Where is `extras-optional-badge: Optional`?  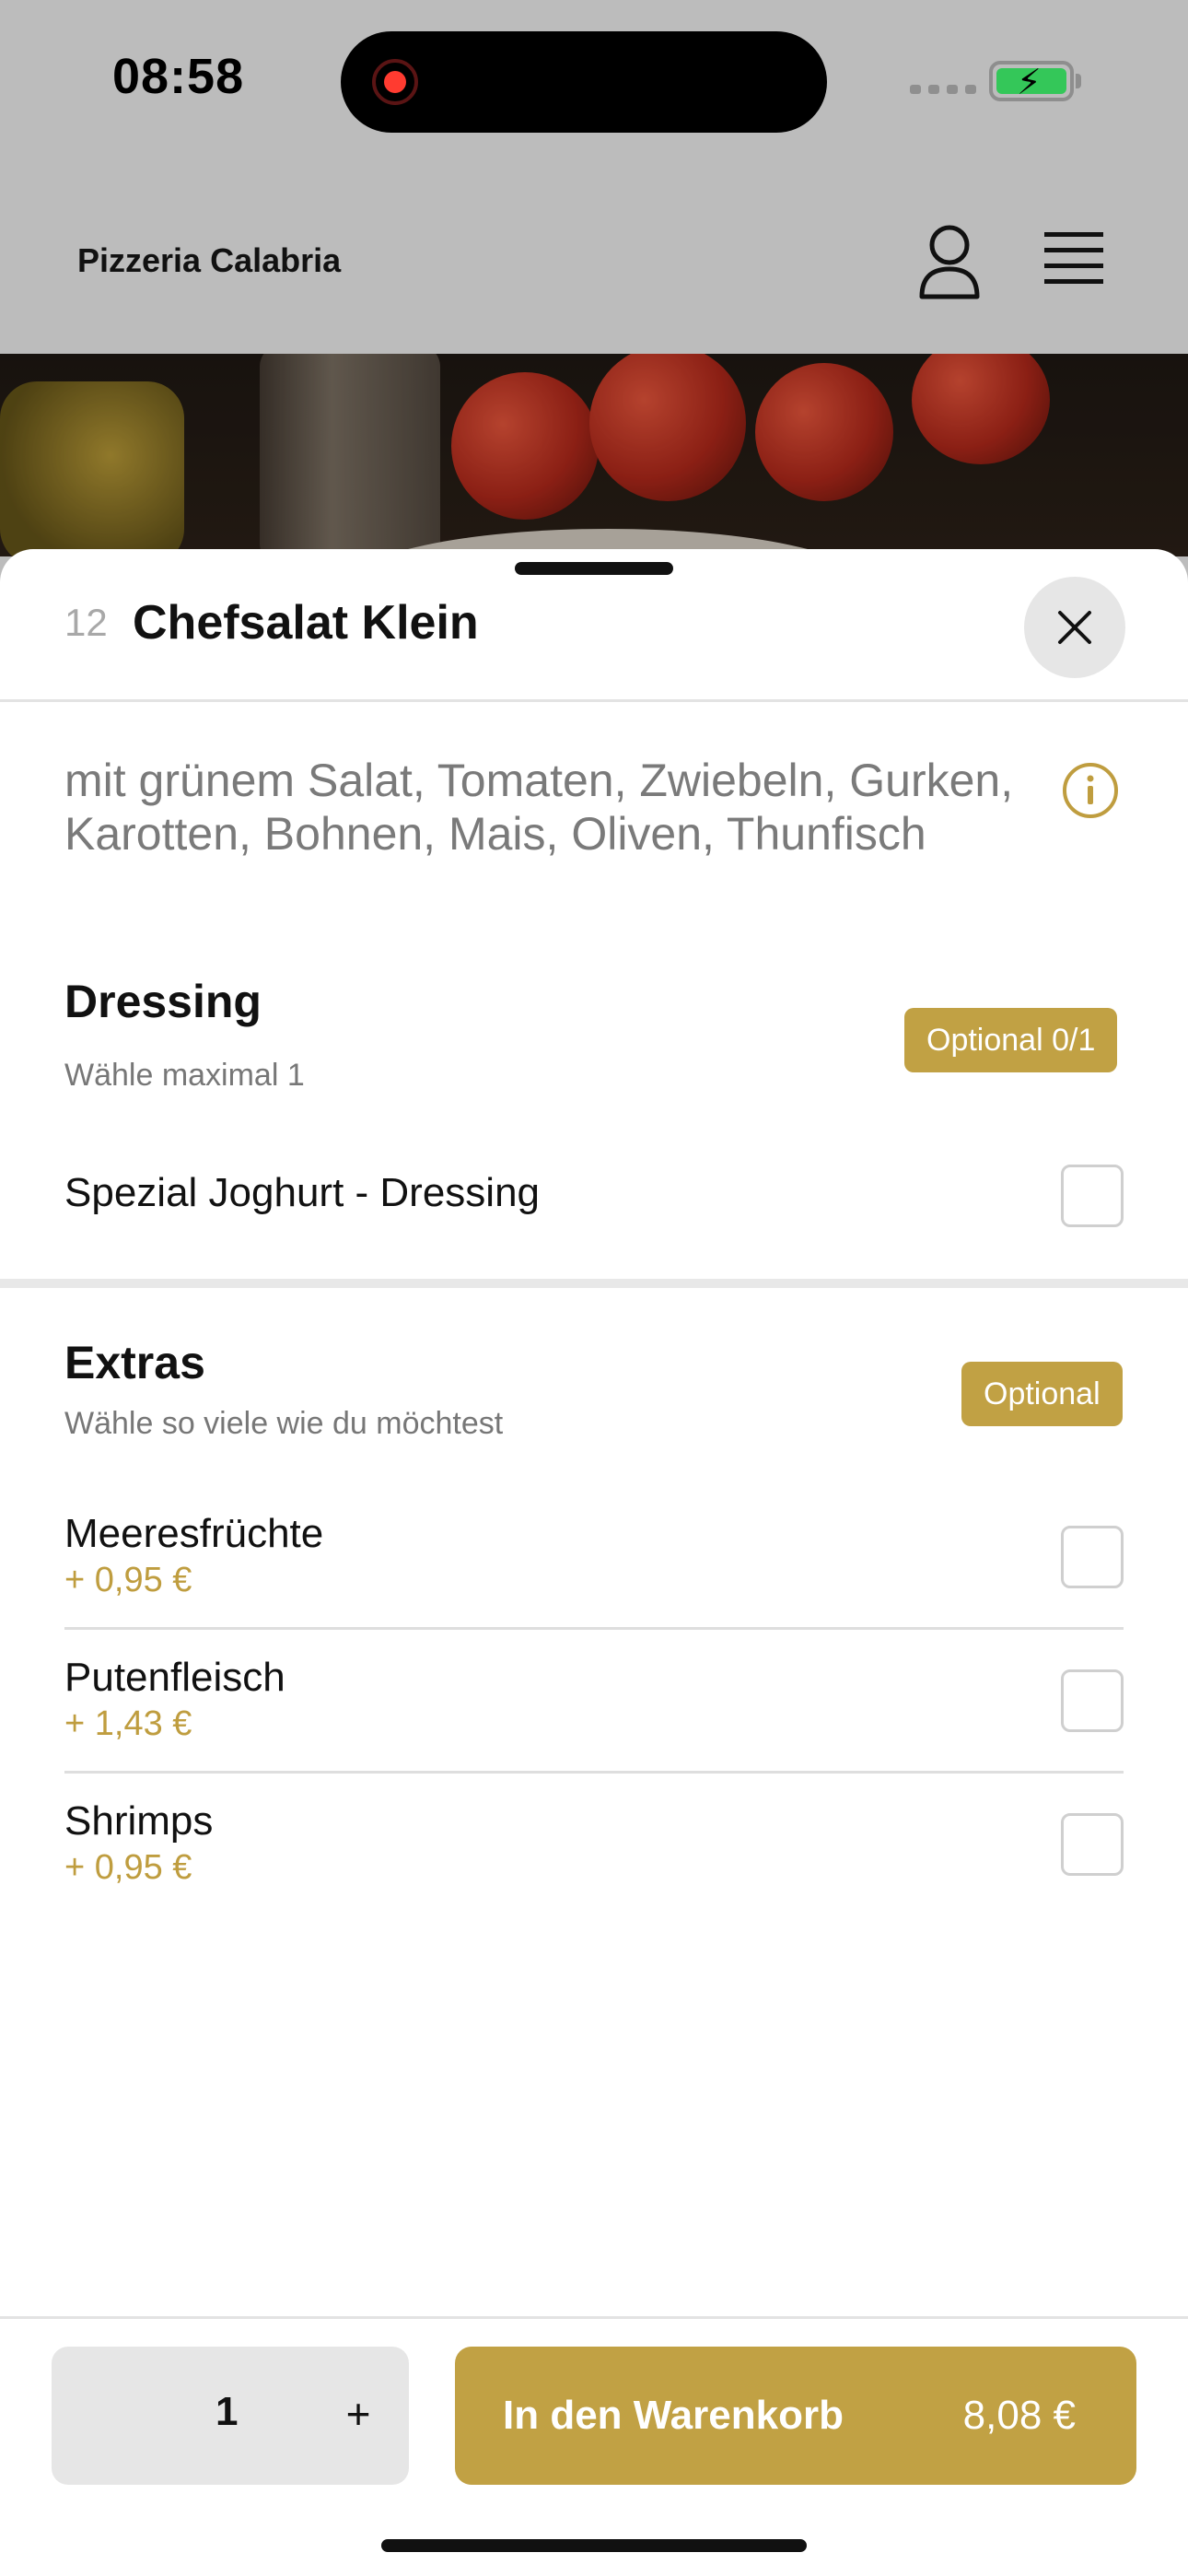 extras-optional-badge: Optional is located at coordinates (1042, 1394).